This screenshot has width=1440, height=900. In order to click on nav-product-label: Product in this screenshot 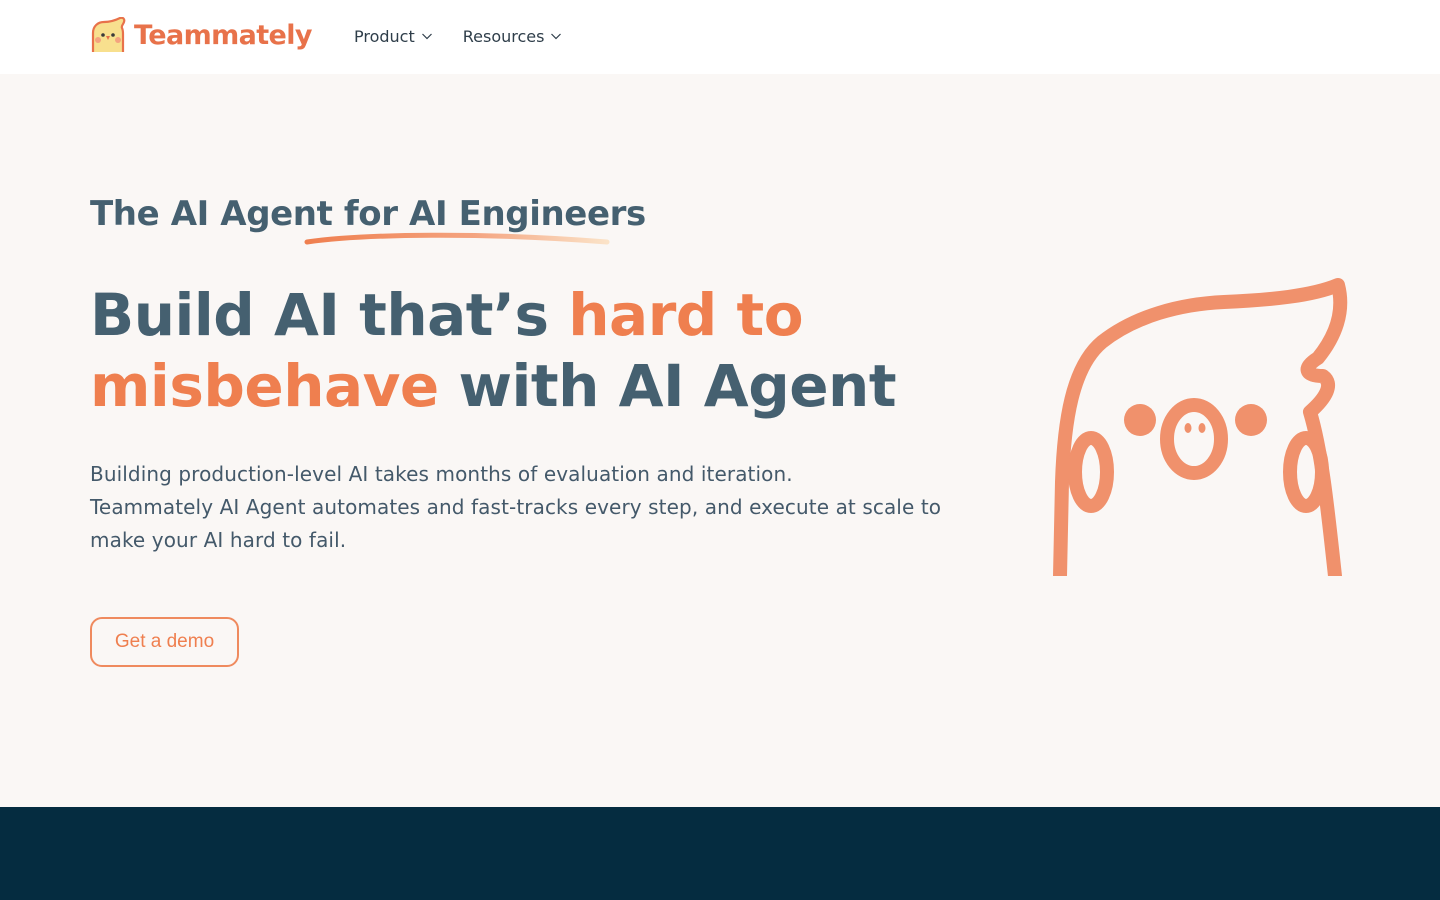, I will do `click(384, 36)`.